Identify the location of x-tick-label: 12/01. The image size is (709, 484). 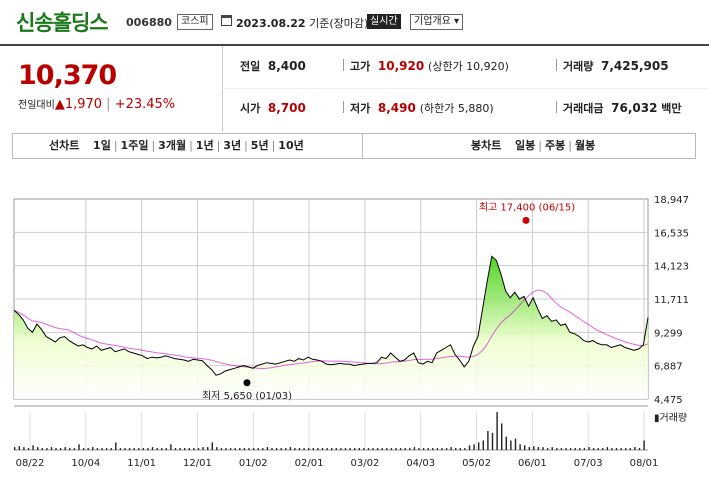
(197, 463).